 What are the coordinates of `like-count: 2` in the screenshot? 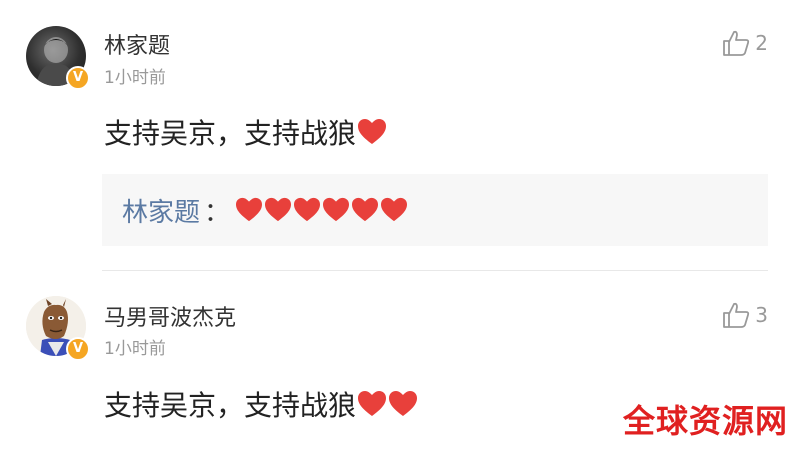 It's located at (761, 43).